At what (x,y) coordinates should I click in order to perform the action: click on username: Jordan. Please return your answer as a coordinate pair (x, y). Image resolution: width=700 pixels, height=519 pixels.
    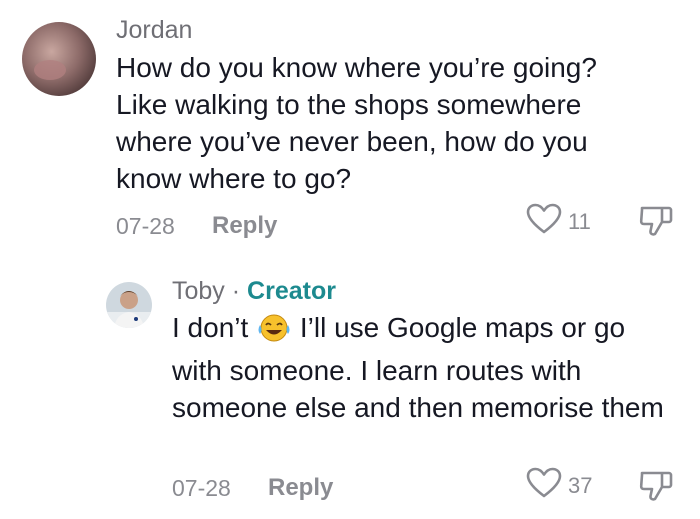
    Looking at the image, I should click on (154, 30).